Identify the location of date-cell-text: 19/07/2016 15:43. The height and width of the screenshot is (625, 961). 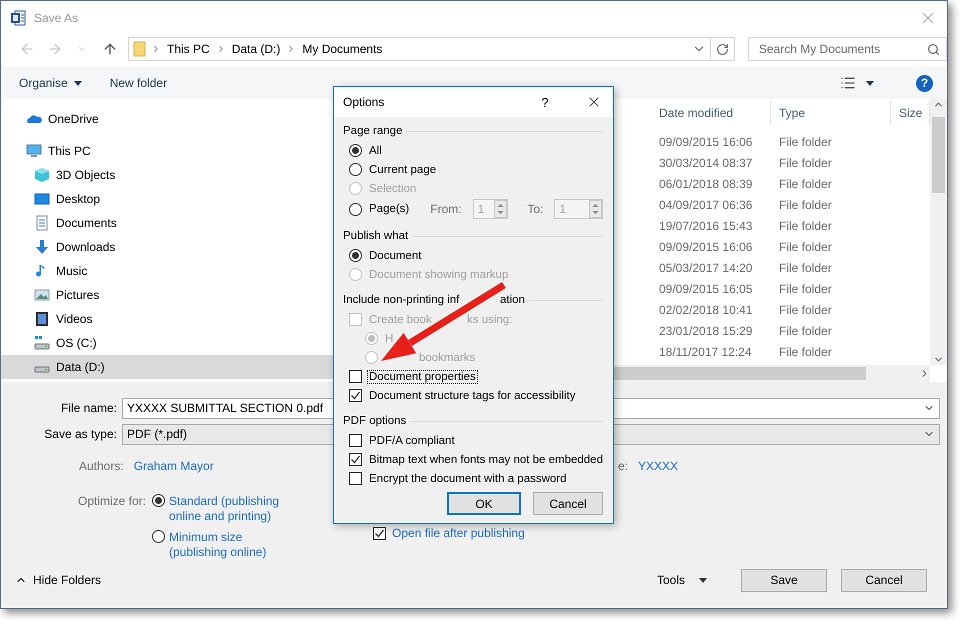
(706, 225).